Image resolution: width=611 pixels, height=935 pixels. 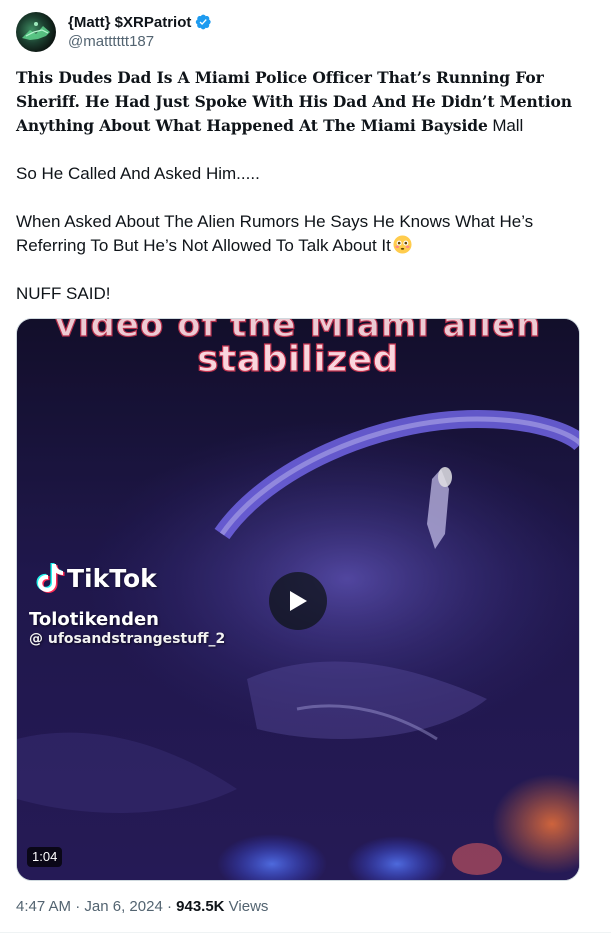 I want to click on play-button, so click(x=298, y=601).